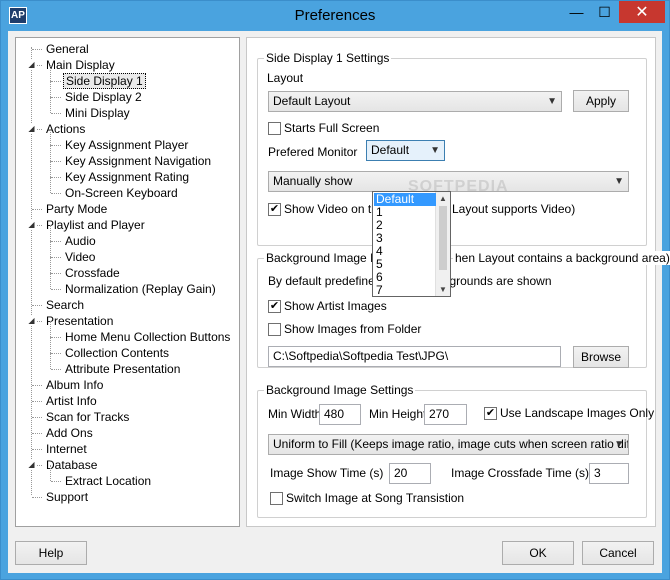 The image size is (670, 580). What do you see at coordinates (66, 449) in the screenshot?
I see `tree-item: Internet` at bounding box center [66, 449].